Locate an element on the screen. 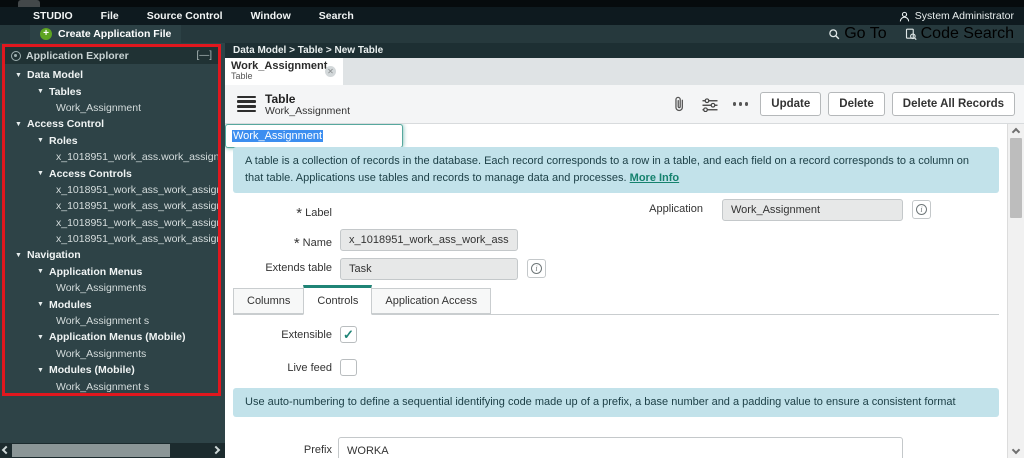  context-menu-icon is located at coordinates (246, 104).